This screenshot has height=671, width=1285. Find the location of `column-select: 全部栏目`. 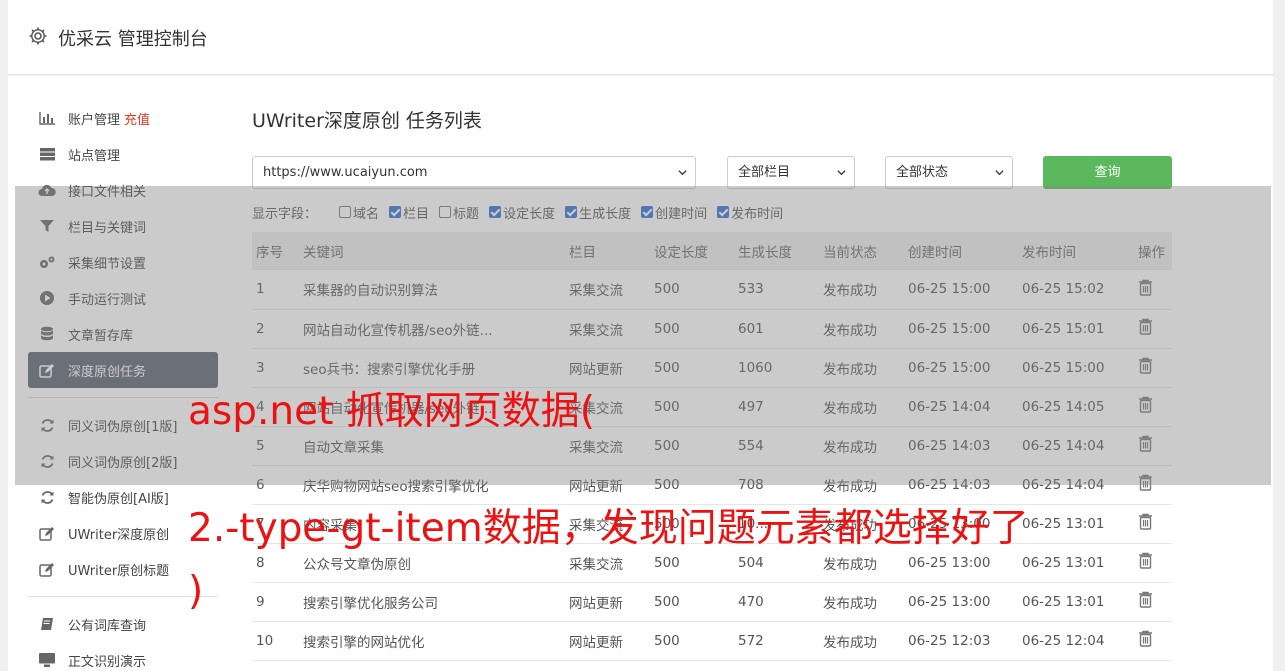

column-select: 全部栏目 is located at coordinates (791, 172).